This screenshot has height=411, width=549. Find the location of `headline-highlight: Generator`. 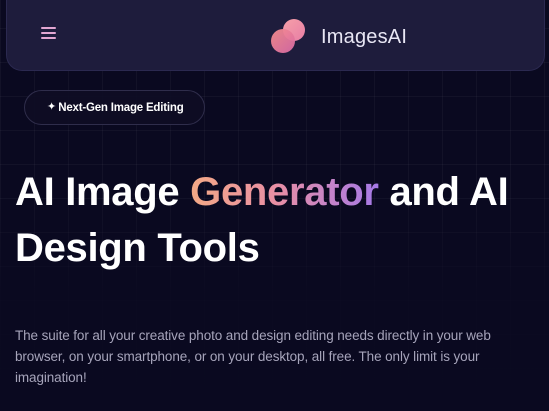

headline-highlight: Generator is located at coordinates (284, 192).